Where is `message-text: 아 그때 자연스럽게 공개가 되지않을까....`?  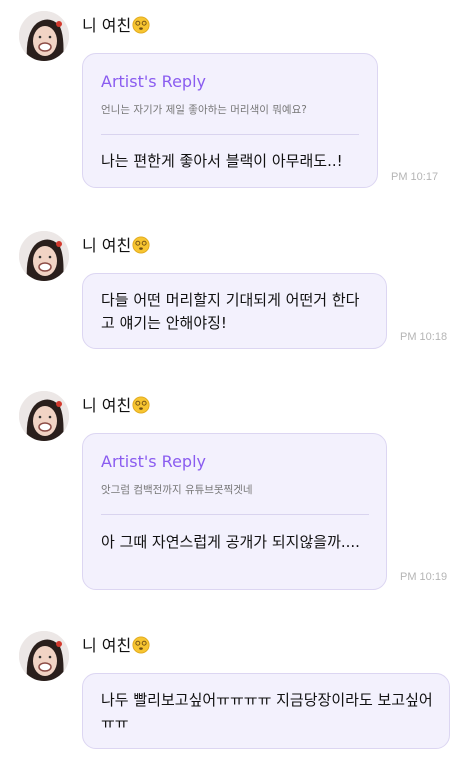 message-text: 아 그때 자연스럽게 공개가 되지않을까.... is located at coordinates (230, 542).